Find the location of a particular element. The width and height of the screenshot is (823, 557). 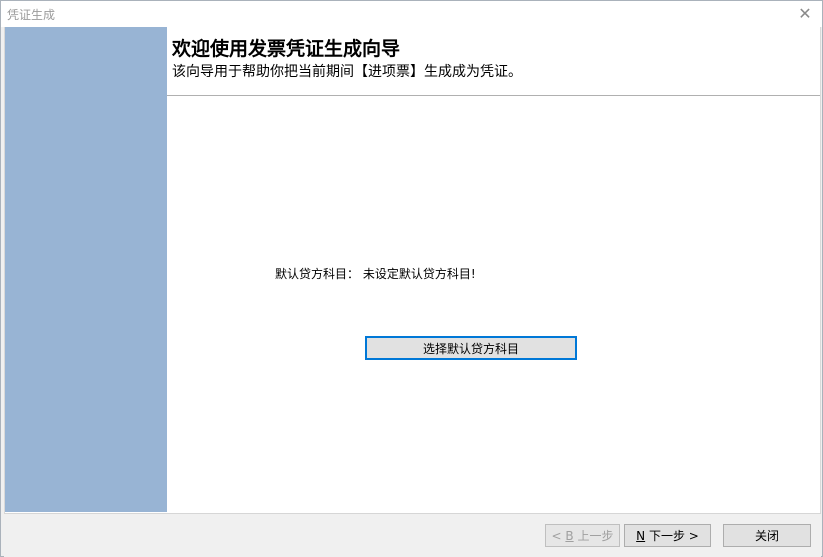

previous-button-label: 上一步 is located at coordinates (593, 536).